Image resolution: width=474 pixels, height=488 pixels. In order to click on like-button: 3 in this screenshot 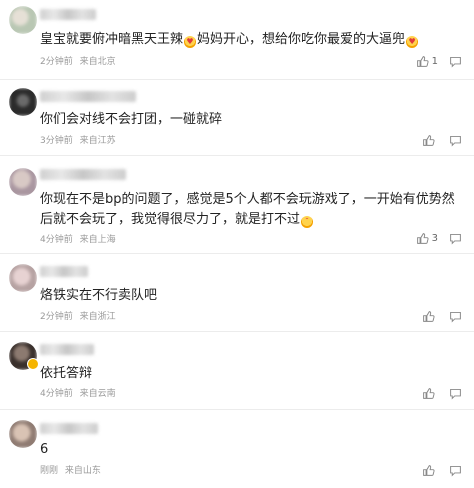, I will do `click(427, 238)`.